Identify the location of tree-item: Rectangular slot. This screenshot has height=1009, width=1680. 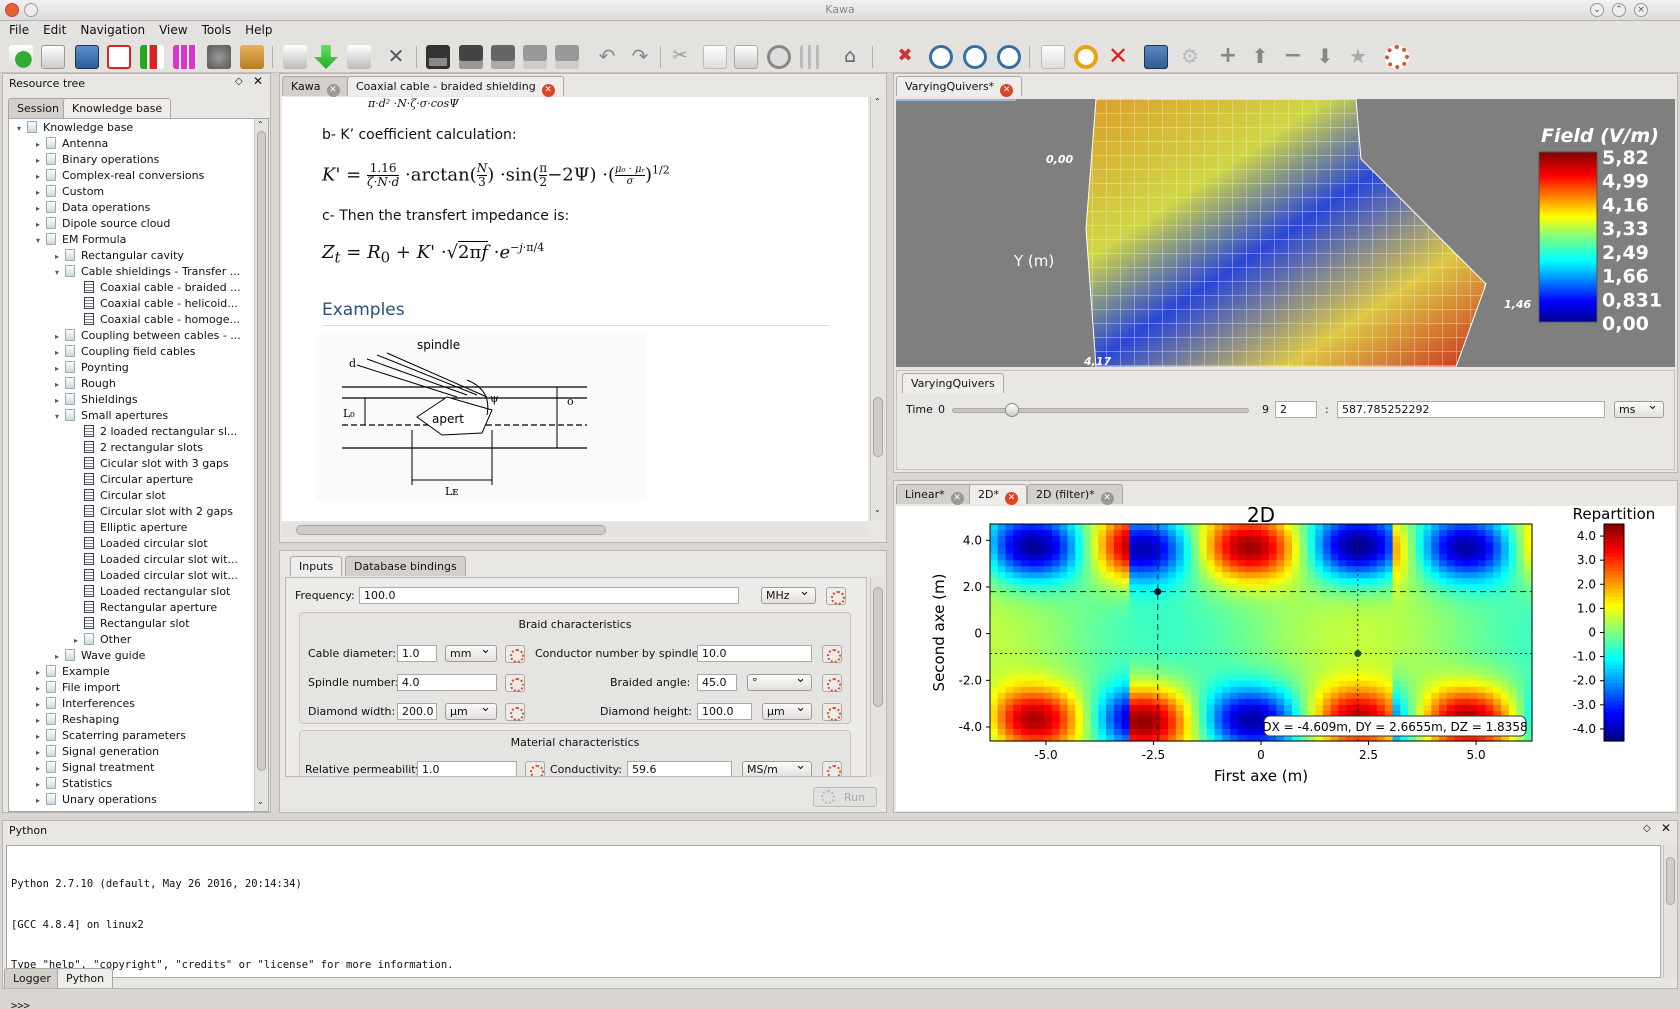
(132, 624).